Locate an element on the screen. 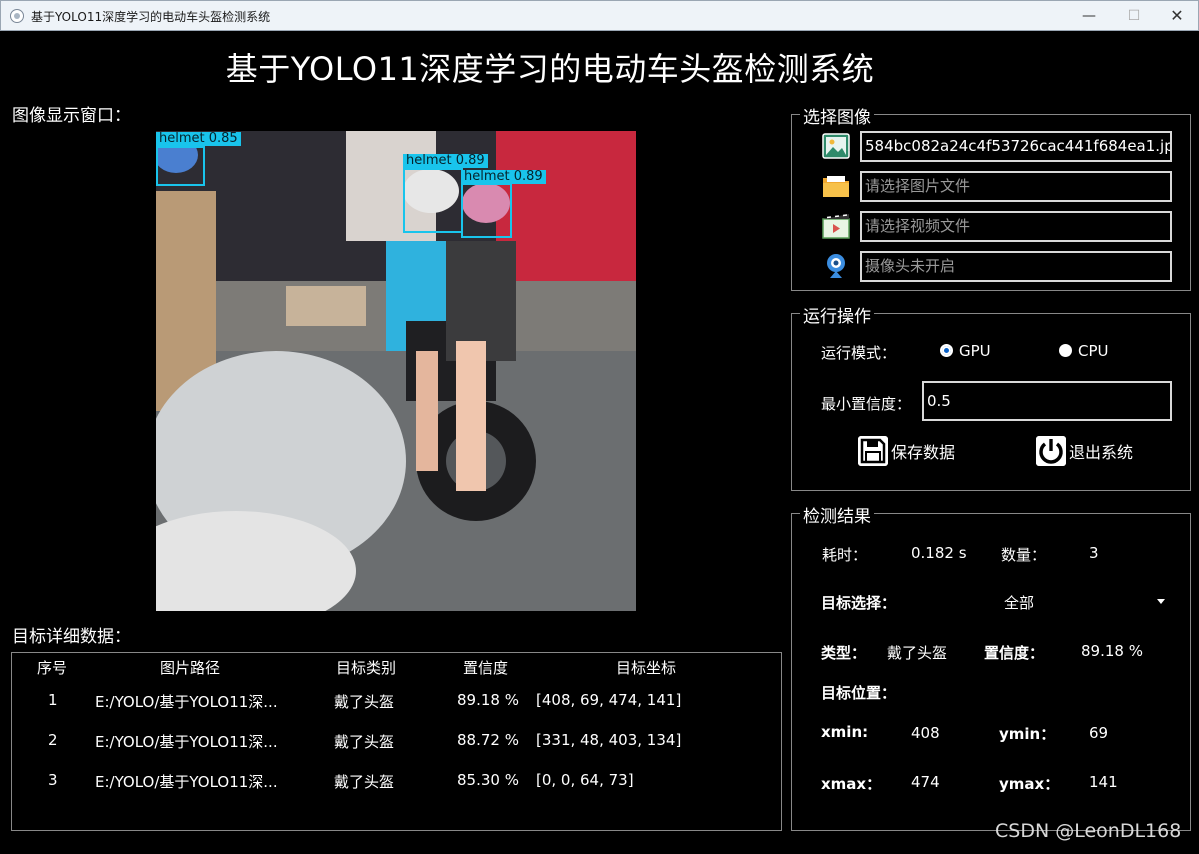 This screenshot has width=1199, height=854. ymax-value: 141 is located at coordinates (1103, 782).